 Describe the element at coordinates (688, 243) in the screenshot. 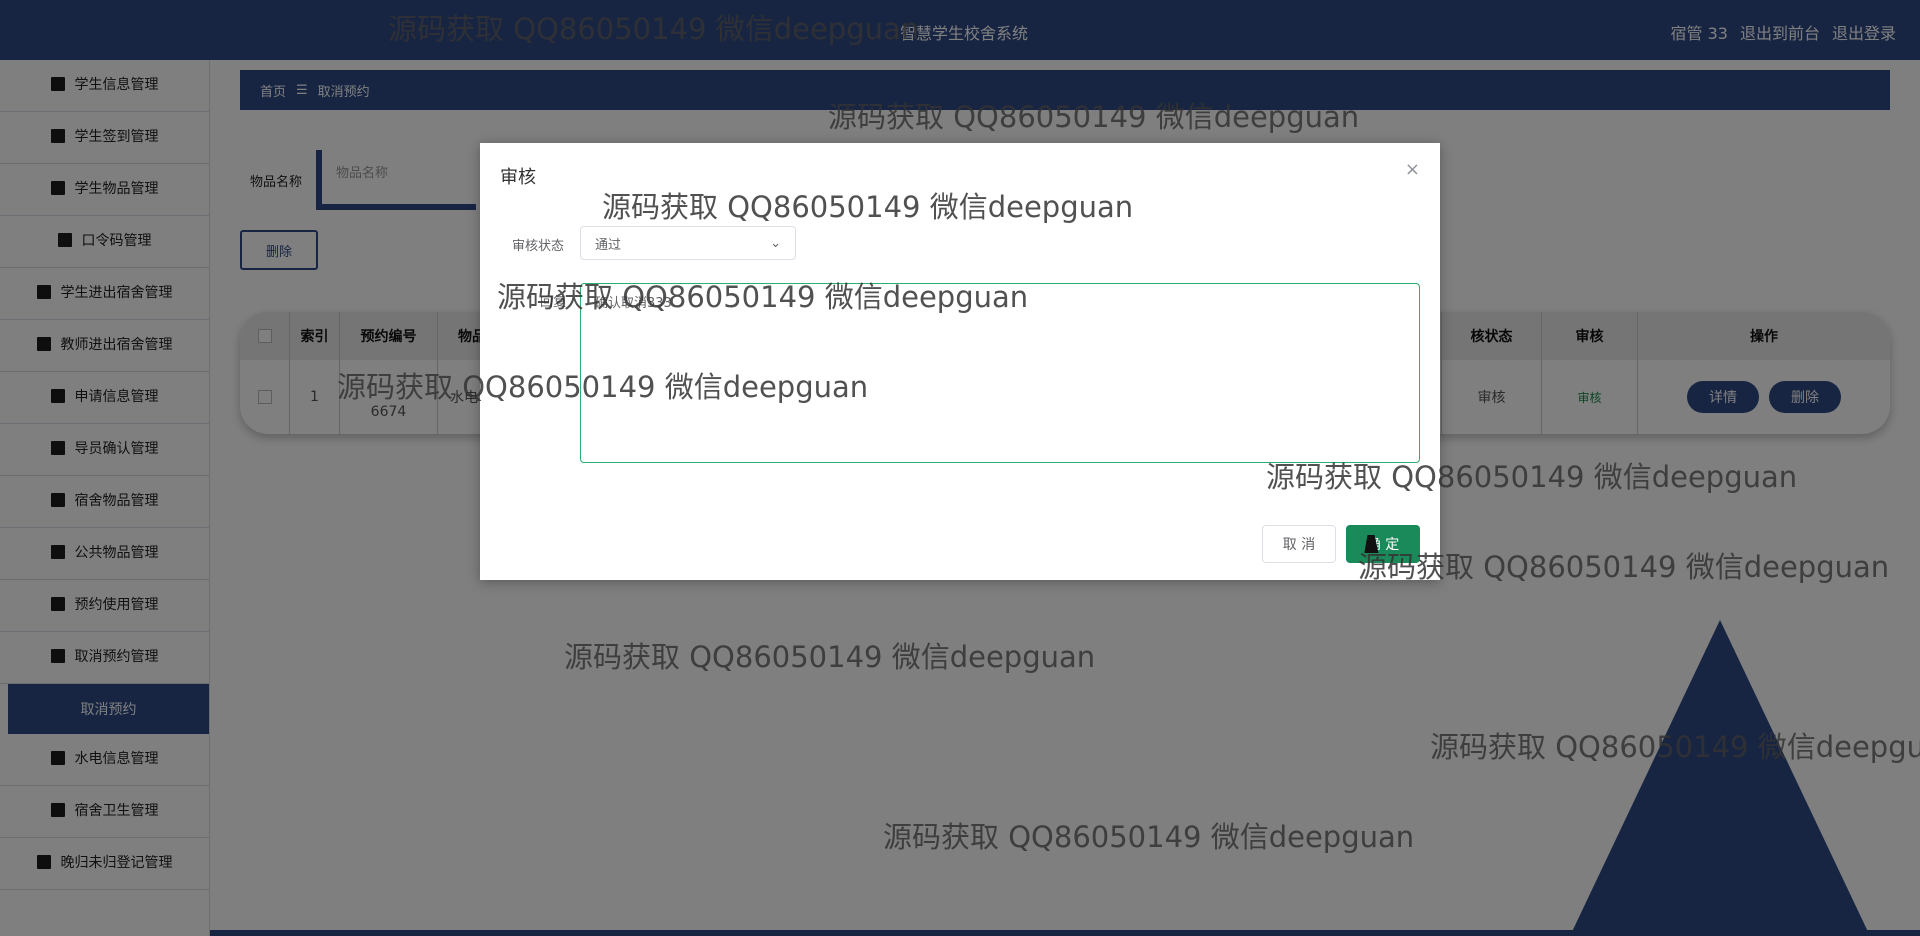

I see `state-select: 通过 ⌄` at that location.